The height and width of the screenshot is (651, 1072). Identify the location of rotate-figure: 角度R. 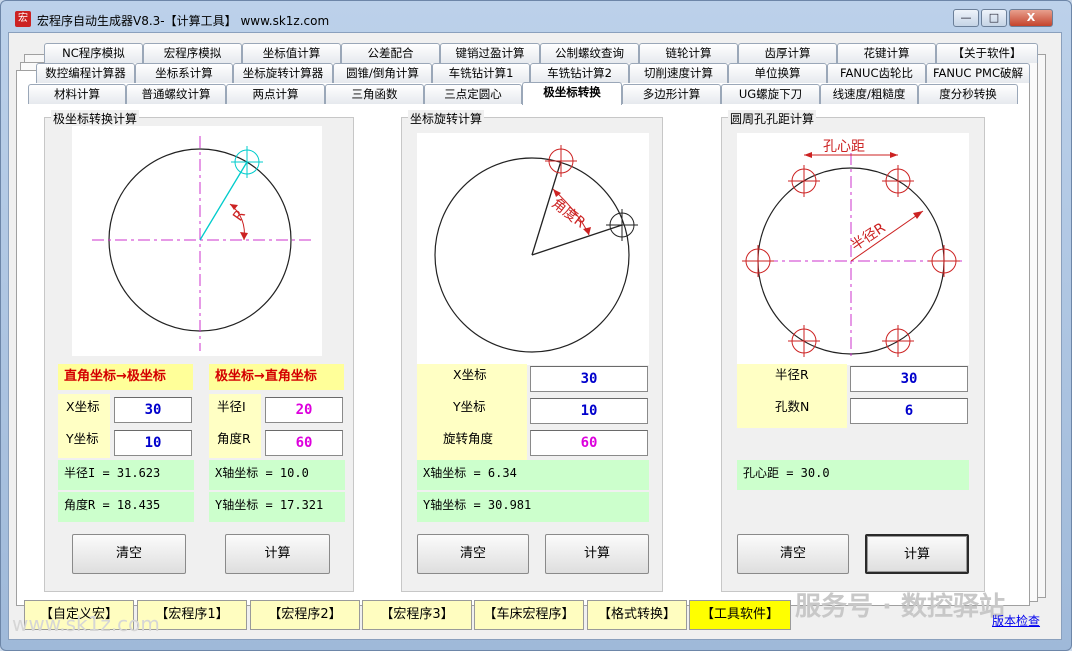
(533, 249).